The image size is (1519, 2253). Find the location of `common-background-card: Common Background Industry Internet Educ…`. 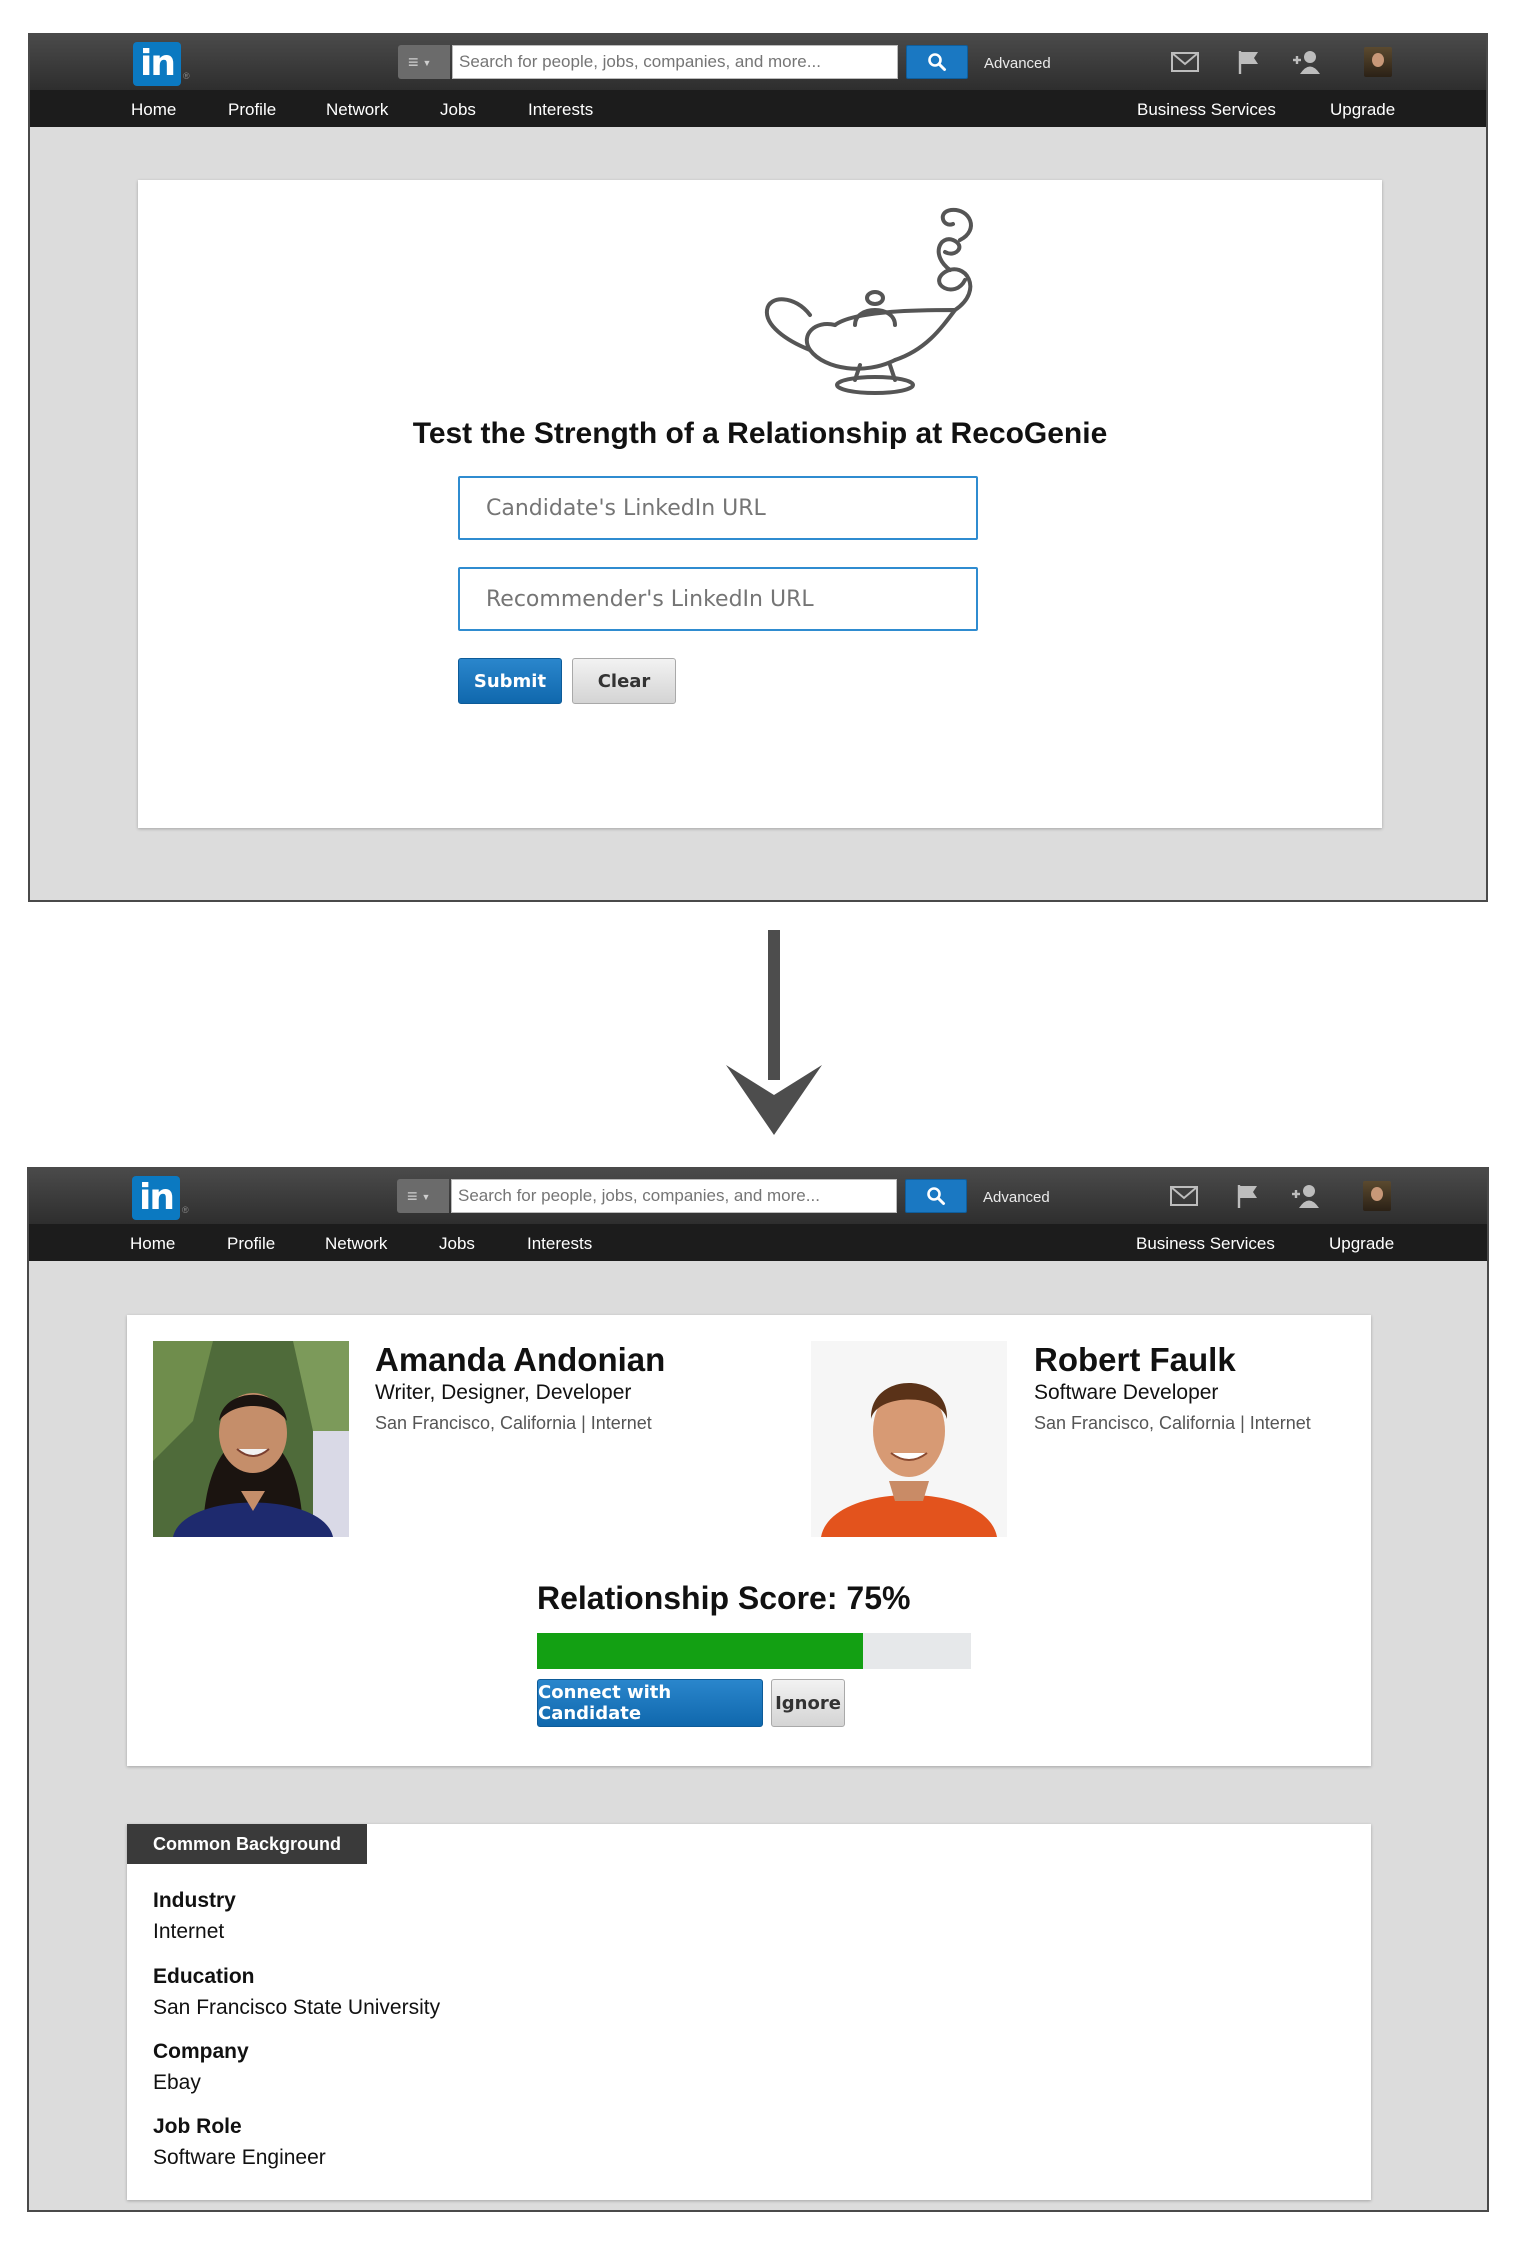

common-background-card: Common Background Industry Internet Educ… is located at coordinates (749, 2012).